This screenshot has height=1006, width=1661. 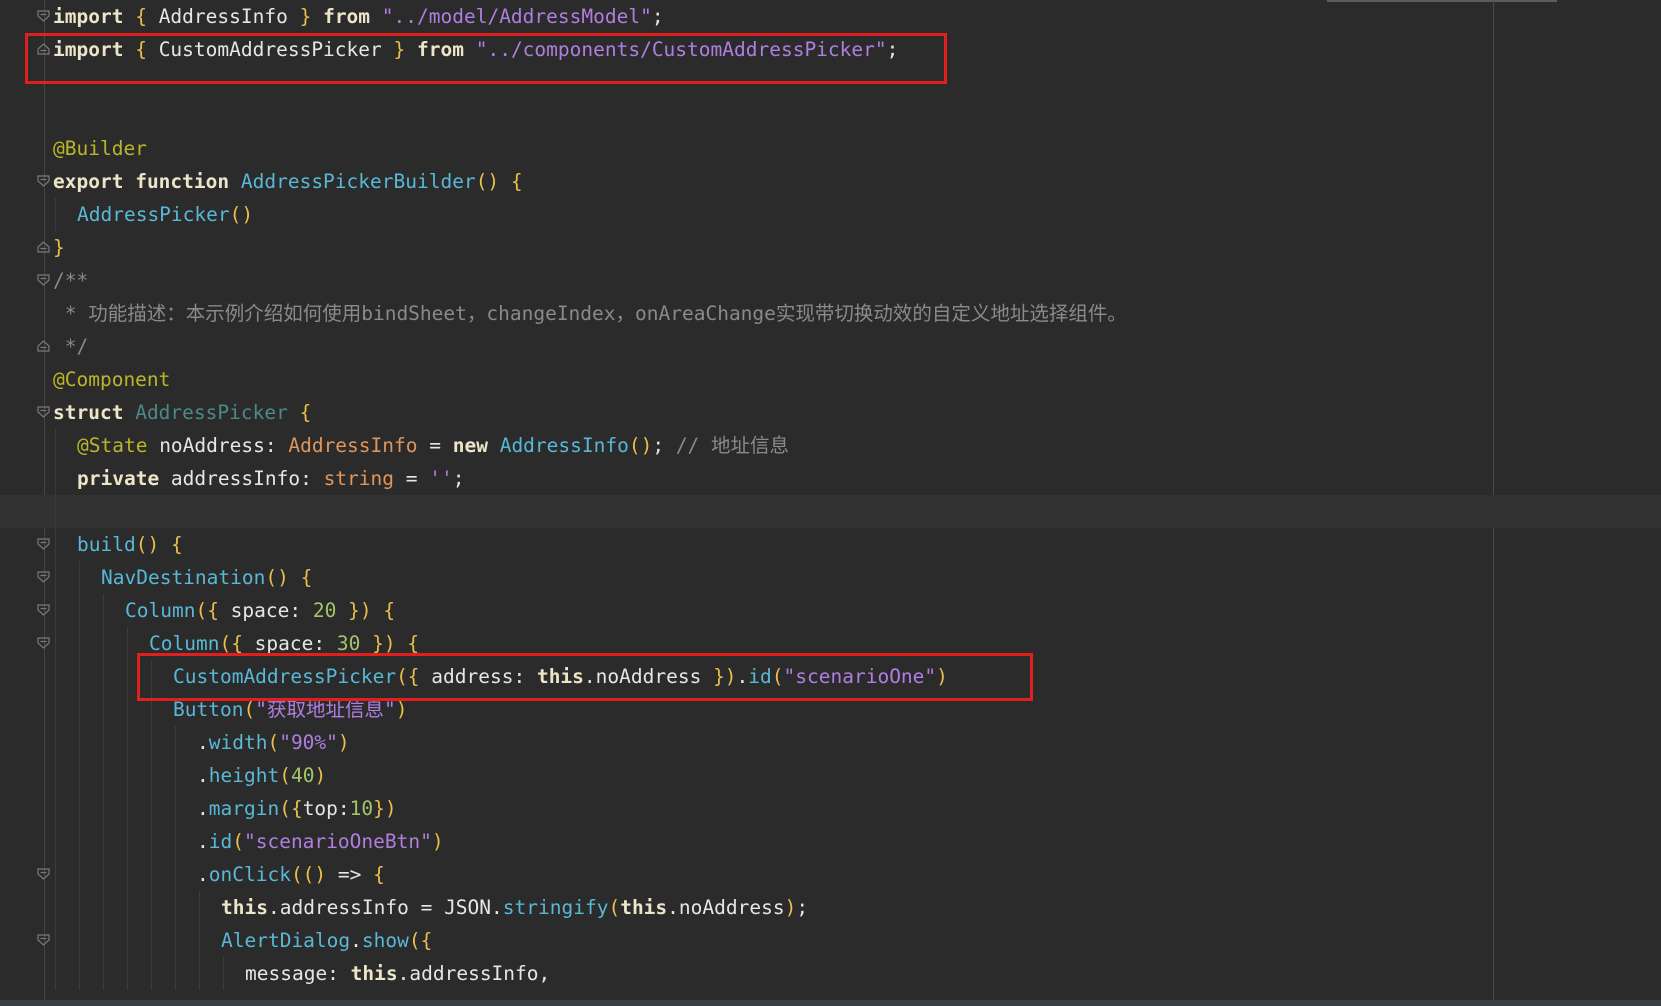 I want to click on code-line: AlertDialog.show({, so click(x=830, y=940).